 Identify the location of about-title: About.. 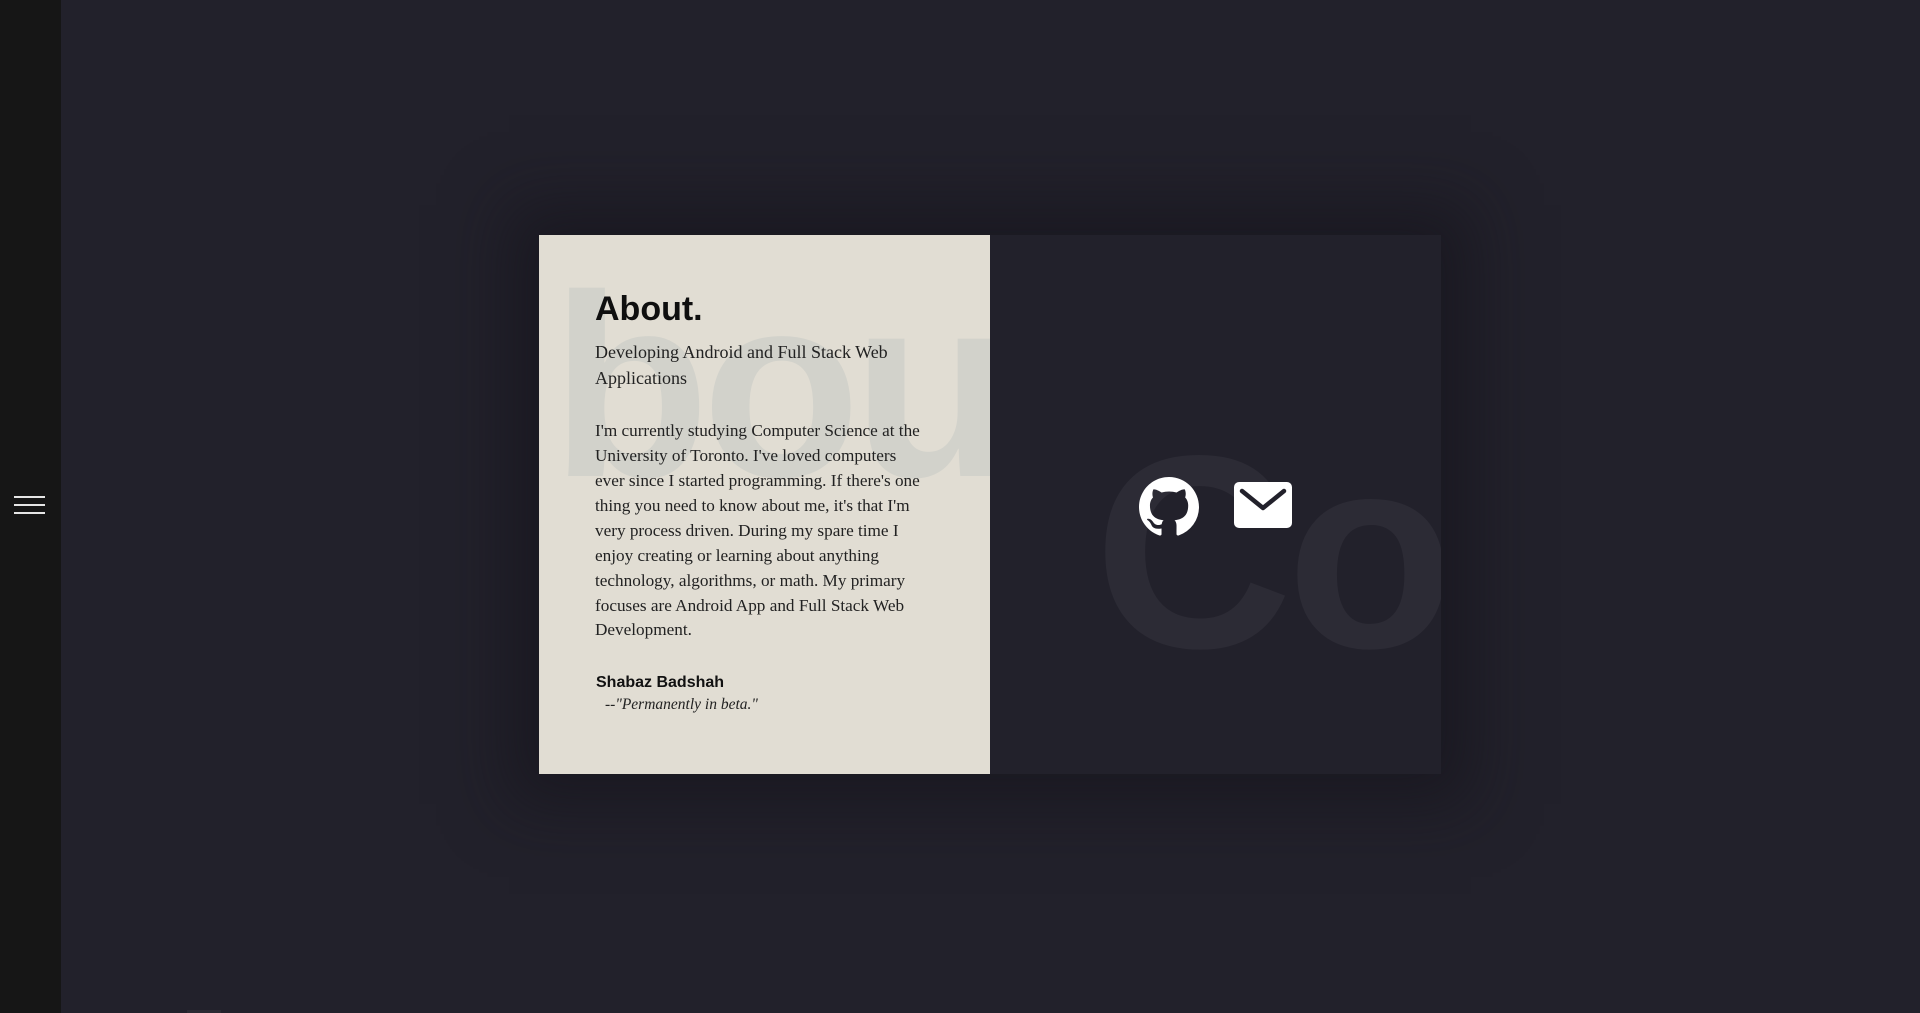
(649, 309).